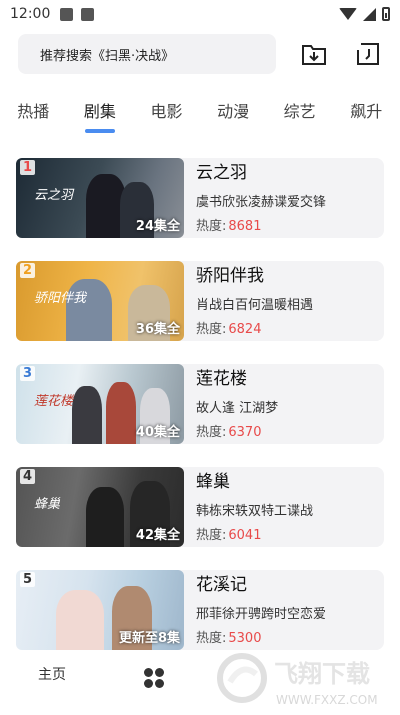  I want to click on item-title: 花溪记, so click(221, 585).